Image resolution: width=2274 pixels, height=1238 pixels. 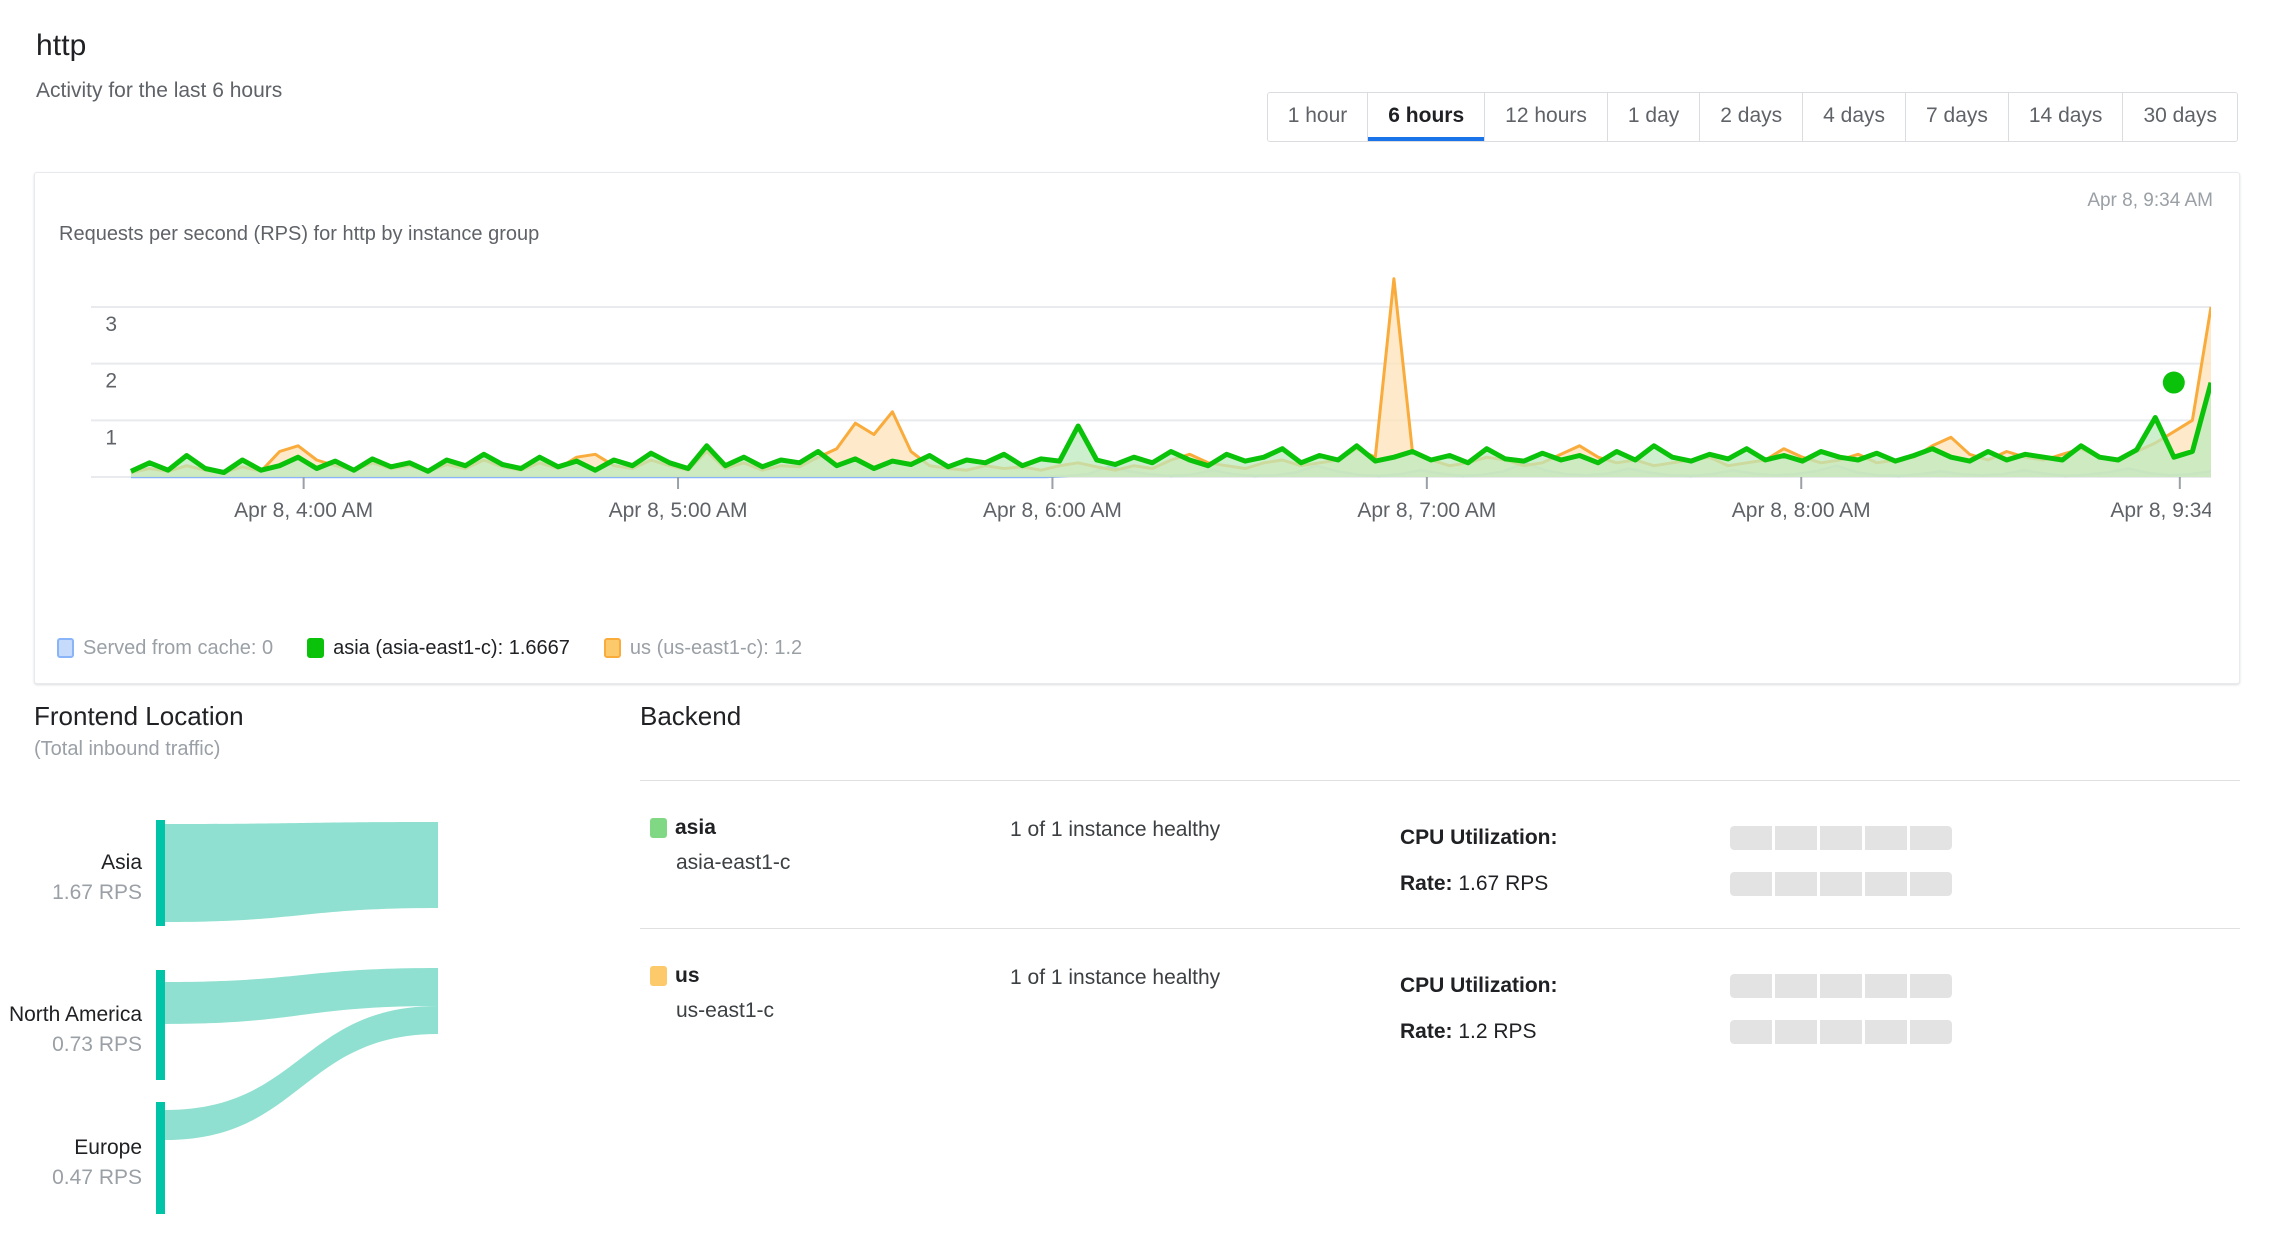 What do you see at coordinates (720, 828) in the screenshot?
I see `backend-name-row: asia` at bounding box center [720, 828].